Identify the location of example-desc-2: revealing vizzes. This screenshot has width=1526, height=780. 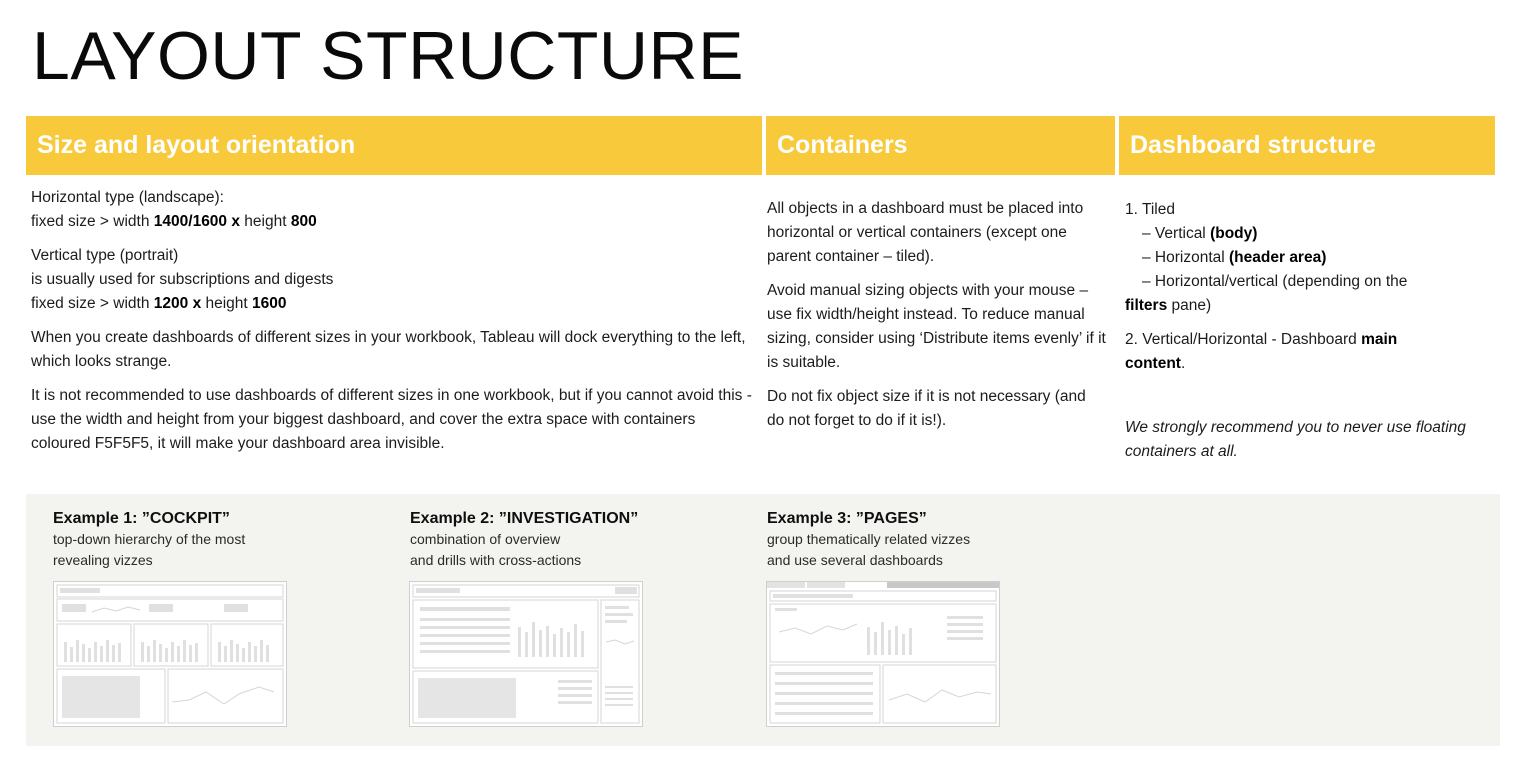
(103, 560).